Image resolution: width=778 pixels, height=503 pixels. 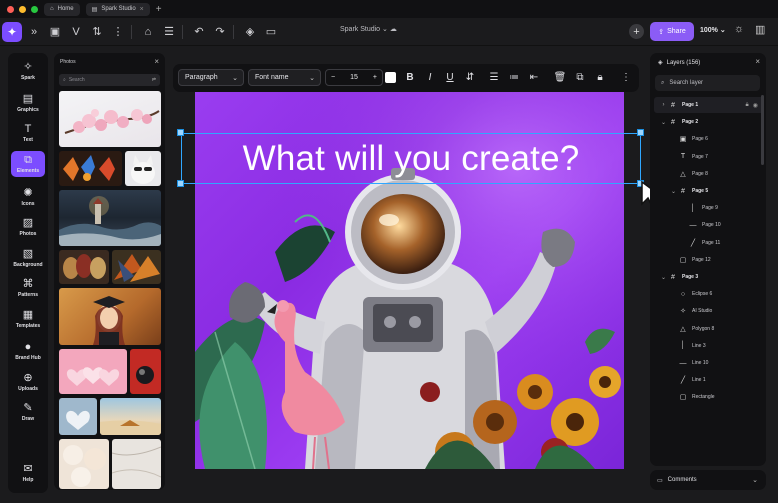 I want to click on vector-button: V, so click(x=76, y=32).